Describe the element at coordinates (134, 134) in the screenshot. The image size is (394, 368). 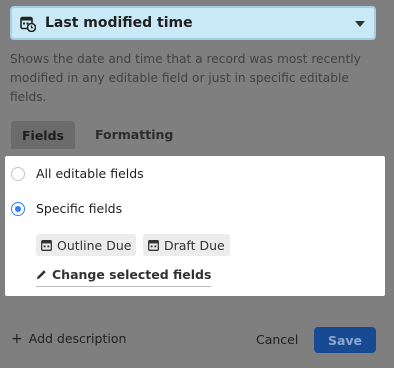
I see `tab-formatting: Formatting` at that location.